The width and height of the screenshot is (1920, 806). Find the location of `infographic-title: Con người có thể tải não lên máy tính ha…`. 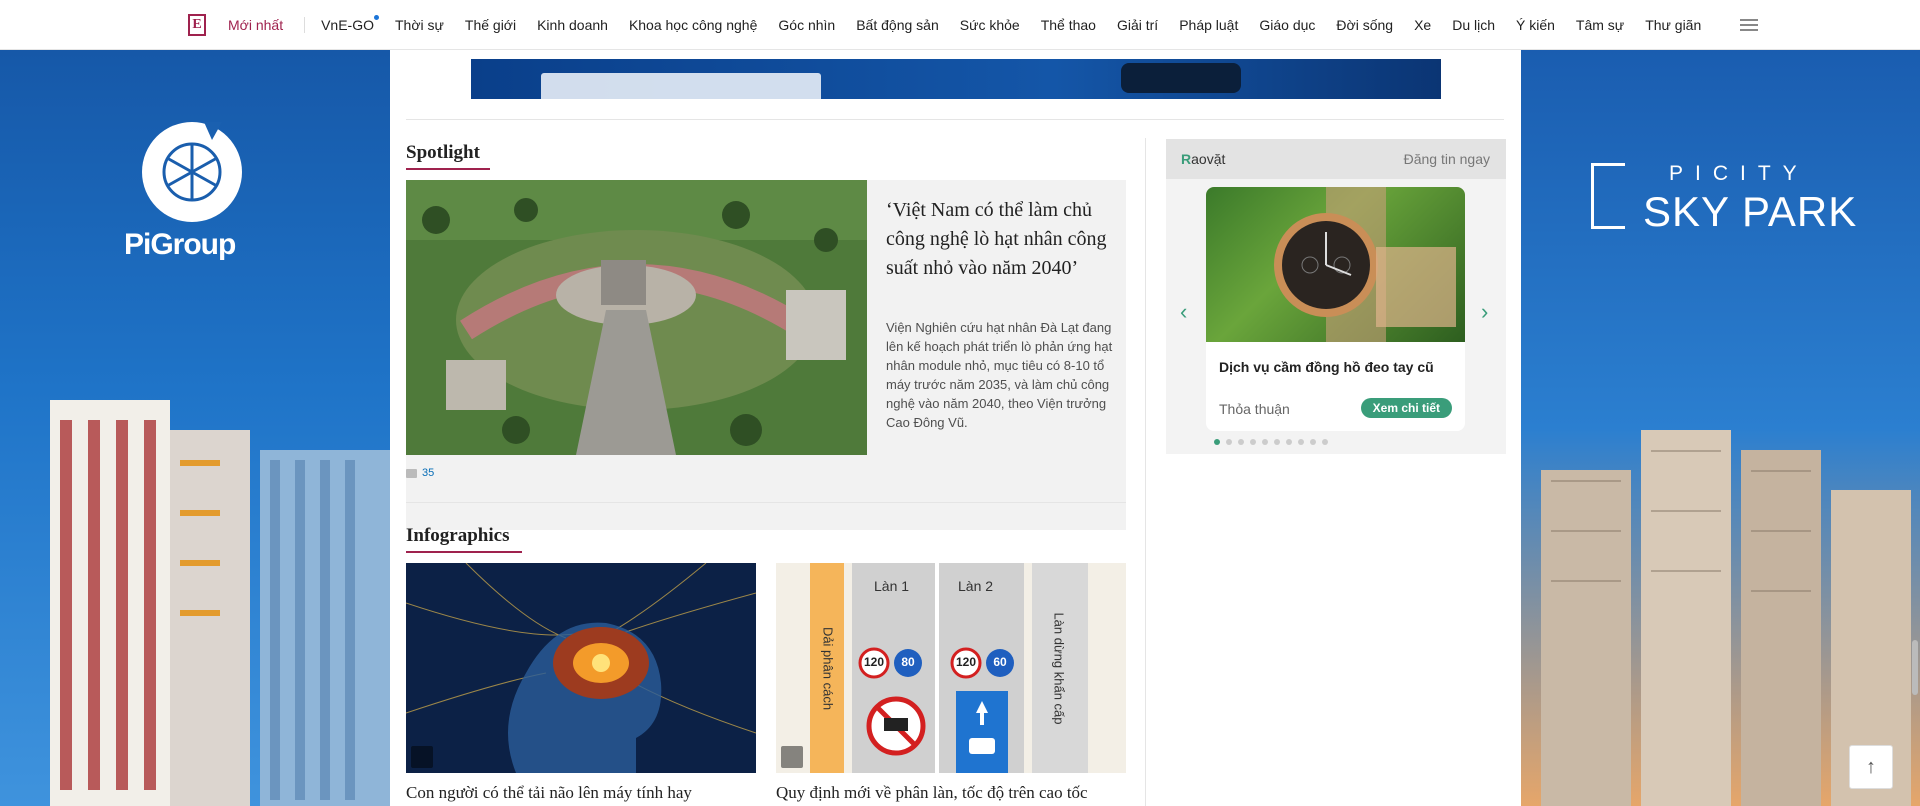

infographic-title: Con người có thể tải não lên máy tính ha… is located at coordinates (581, 793).